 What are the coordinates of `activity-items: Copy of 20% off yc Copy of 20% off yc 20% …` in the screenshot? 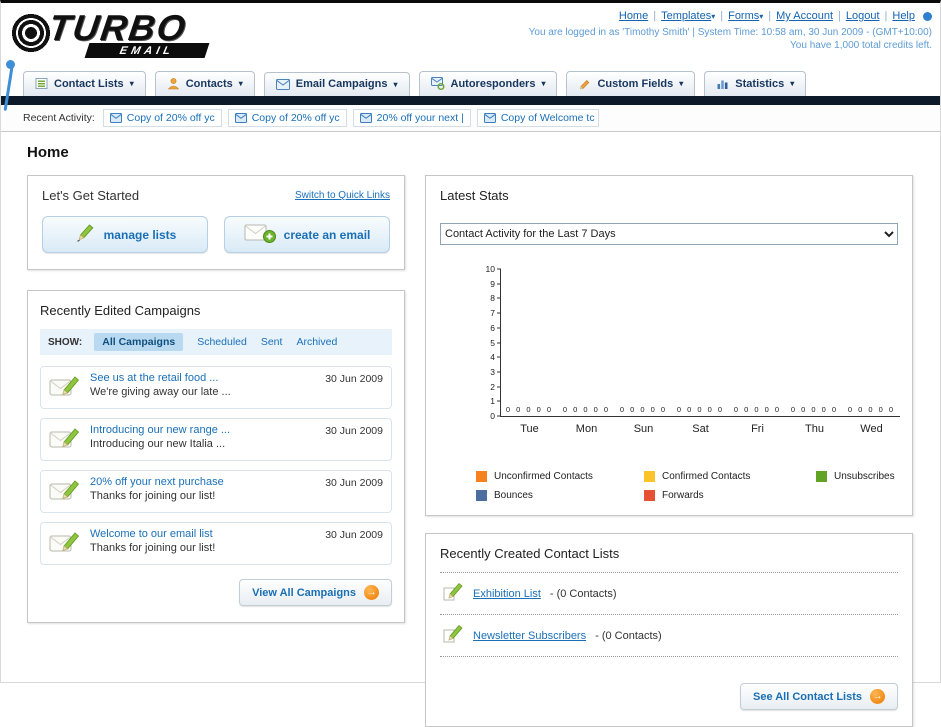 It's located at (350, 118).